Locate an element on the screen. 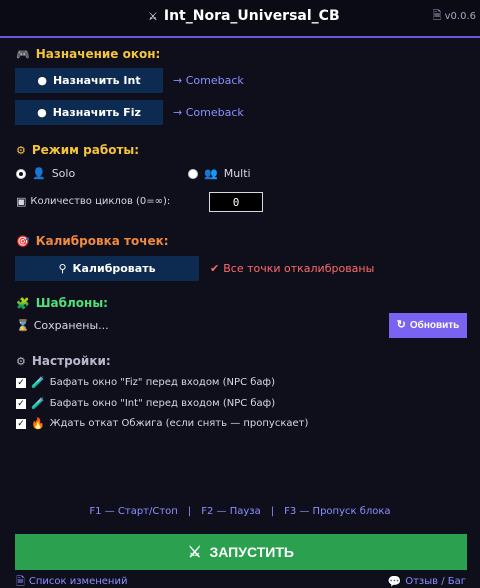 The height and width of the screenshot is (588, 480). window-title: ⚔ Int_Nora_Universal_CB is located at coordinates (244, 16).